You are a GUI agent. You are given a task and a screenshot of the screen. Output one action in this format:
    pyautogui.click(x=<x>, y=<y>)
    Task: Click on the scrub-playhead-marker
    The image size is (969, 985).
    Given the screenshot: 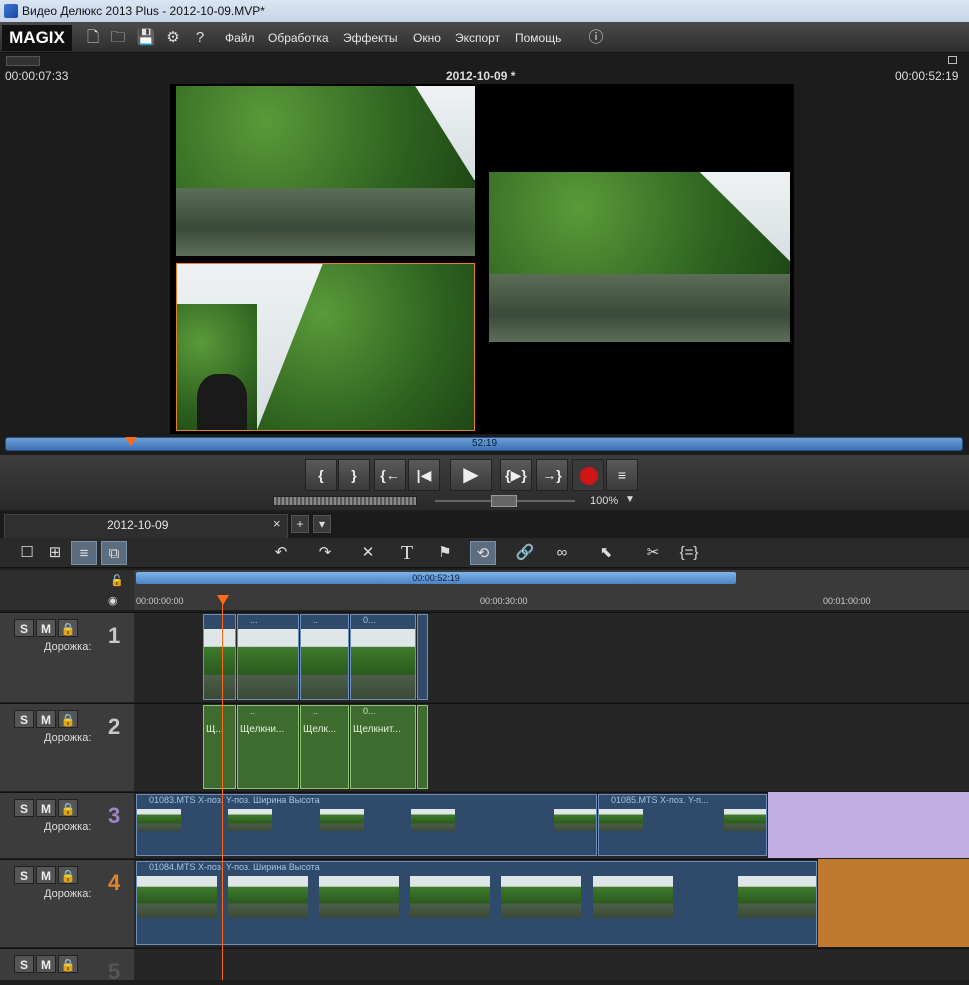 What is the action you would take?
    pyautogui.click(x=131, y=441)
    